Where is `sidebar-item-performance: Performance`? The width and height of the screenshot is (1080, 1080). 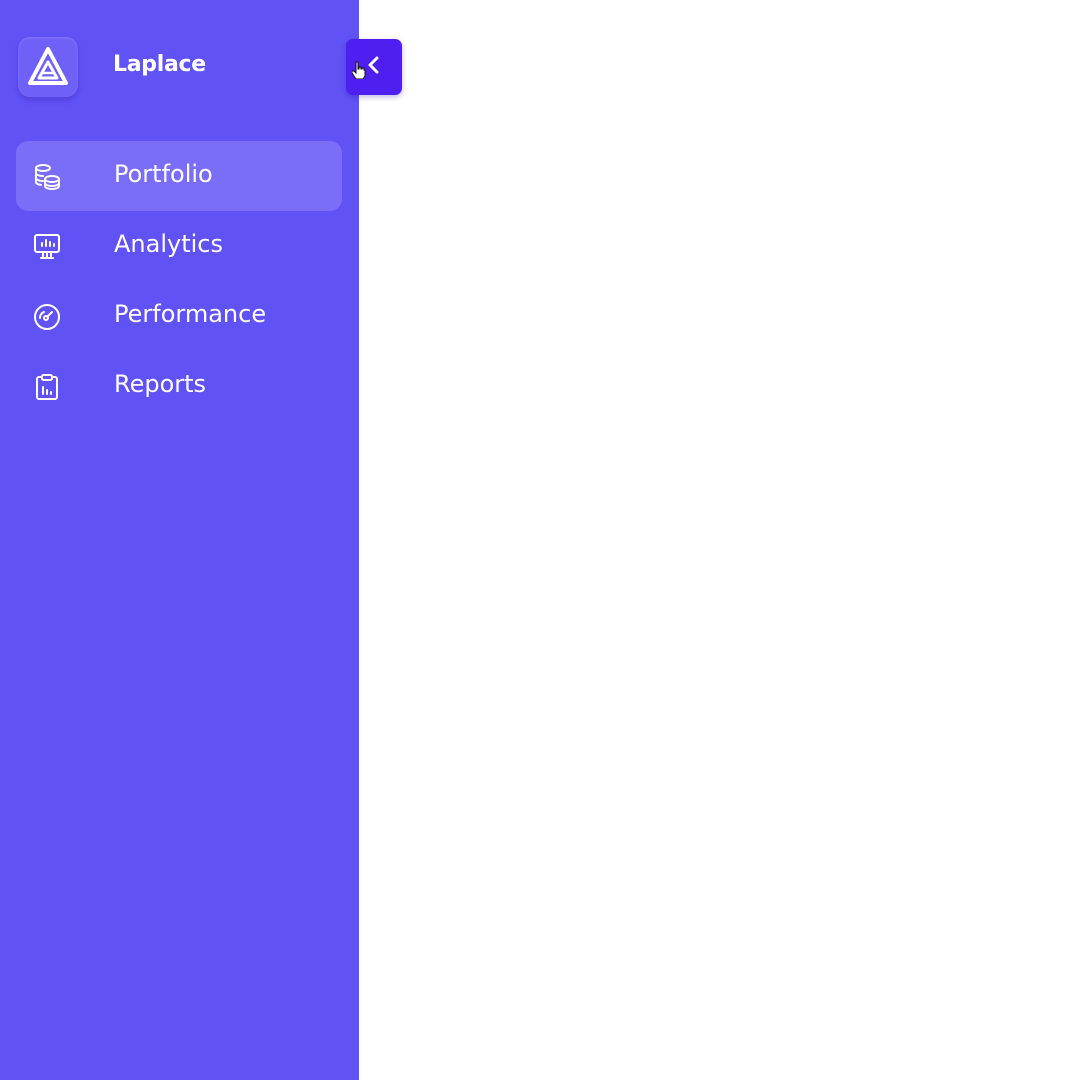 sidebar-item-performance: Performance is located at coordinates (179, 316).